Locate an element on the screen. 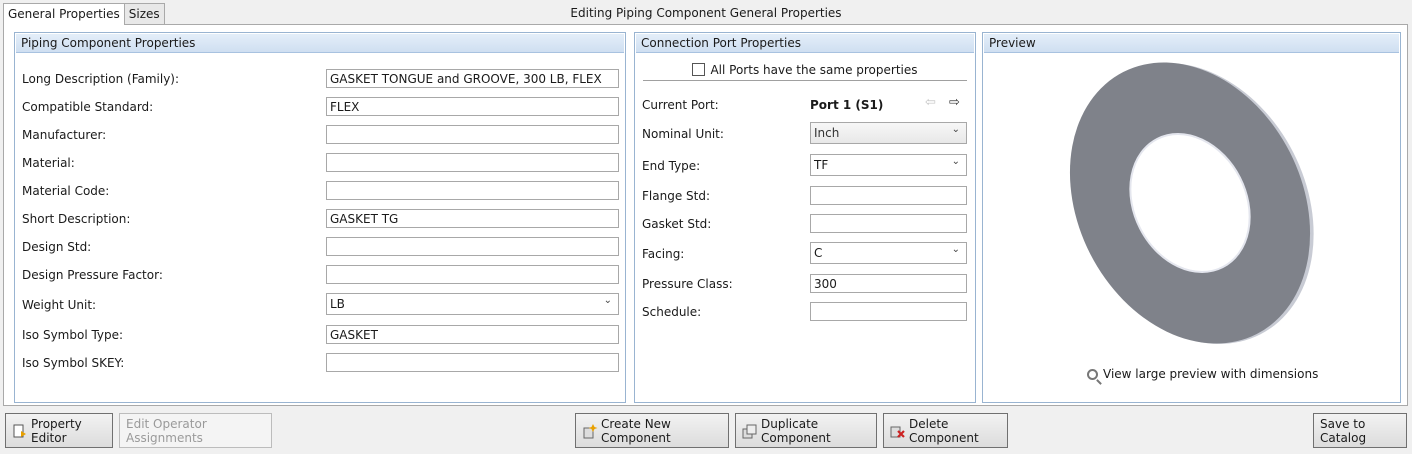  design-std-label: Design Std: is located at coordinates (57, 247).